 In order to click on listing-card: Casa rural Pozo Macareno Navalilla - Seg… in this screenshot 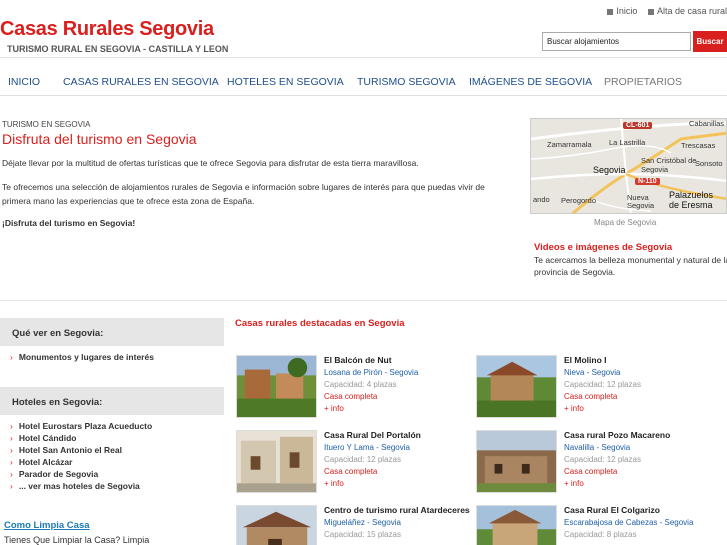, I will do `click(596, 462)`.